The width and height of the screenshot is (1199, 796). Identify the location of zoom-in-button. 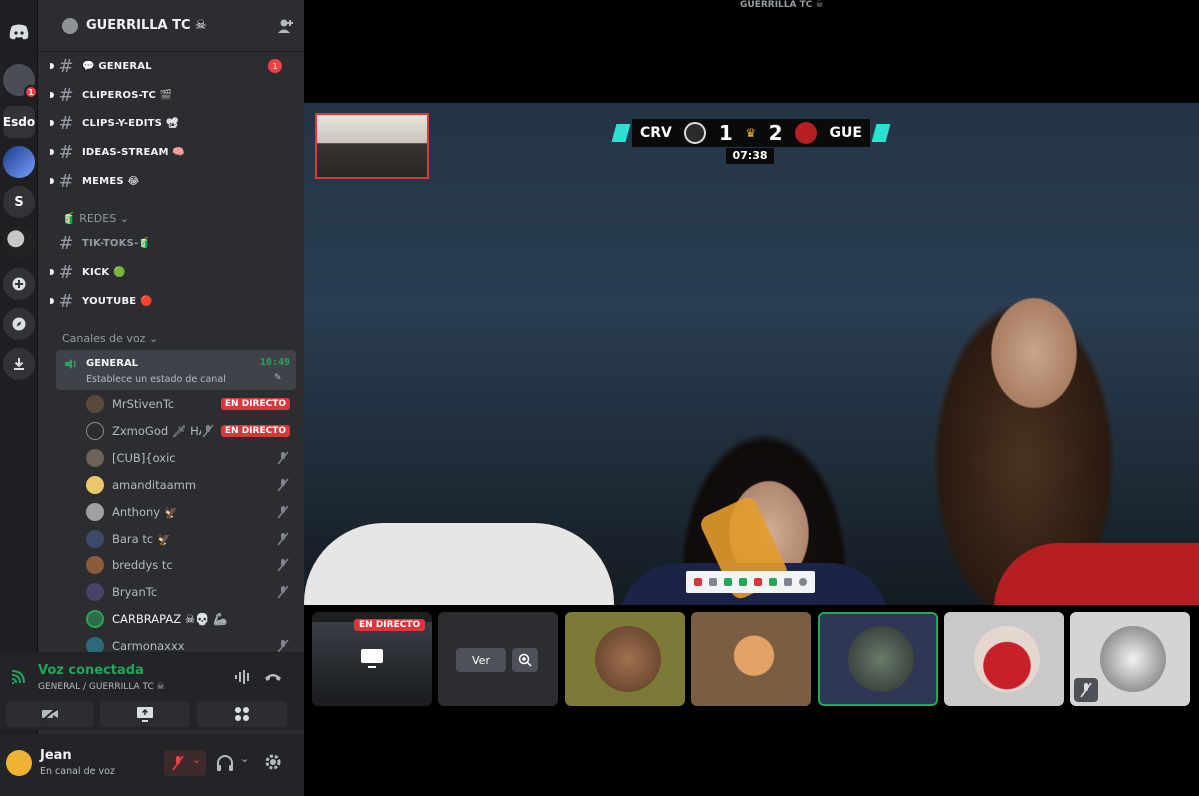
(525, 660).